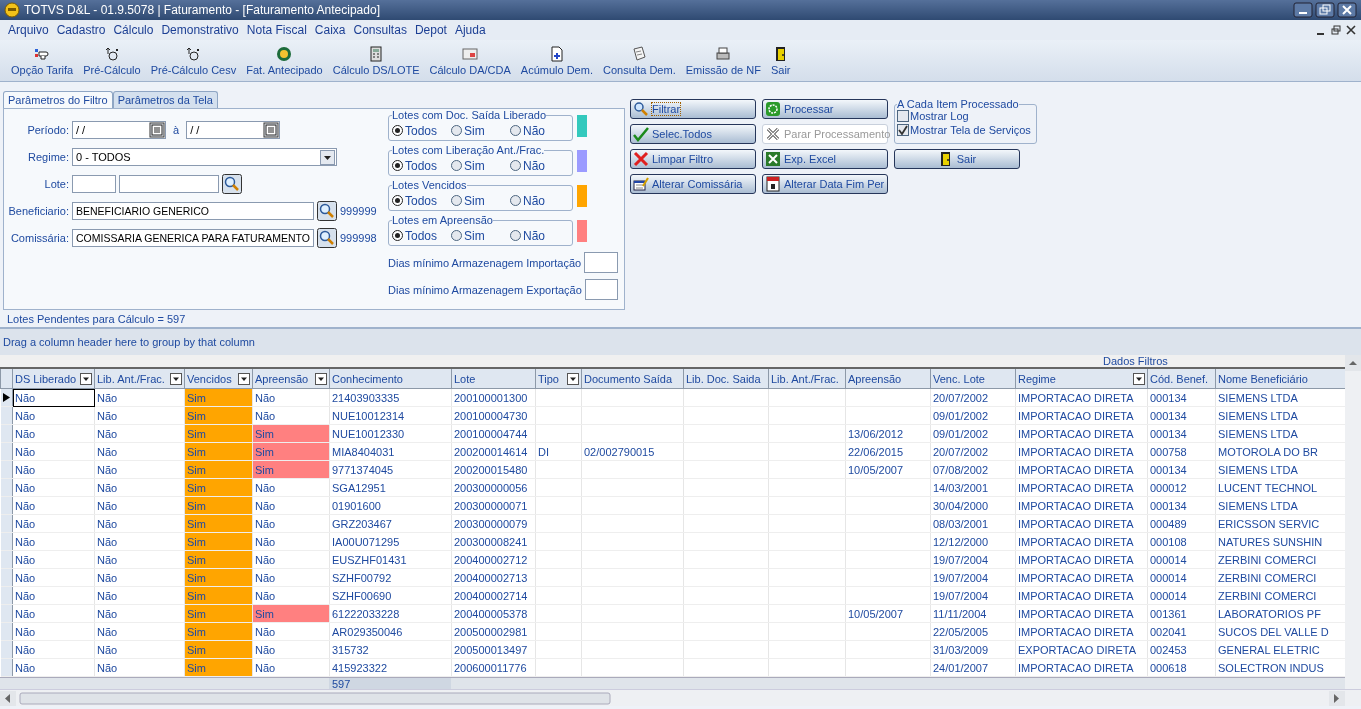 The image size is (1361, 709). Describe the element at coordinates (493, 559) in the screenshot. I see `table-cell: 200400002712` at that location.